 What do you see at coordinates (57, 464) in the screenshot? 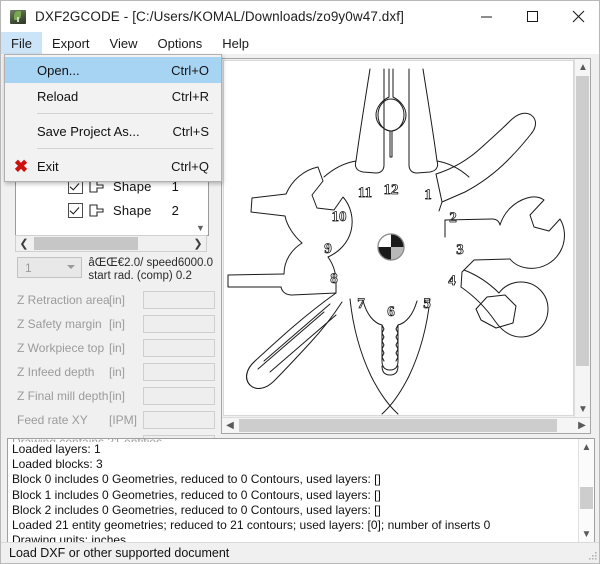
I see `log-line: Loaded blocks: 3` at bounding box center [57, 464].